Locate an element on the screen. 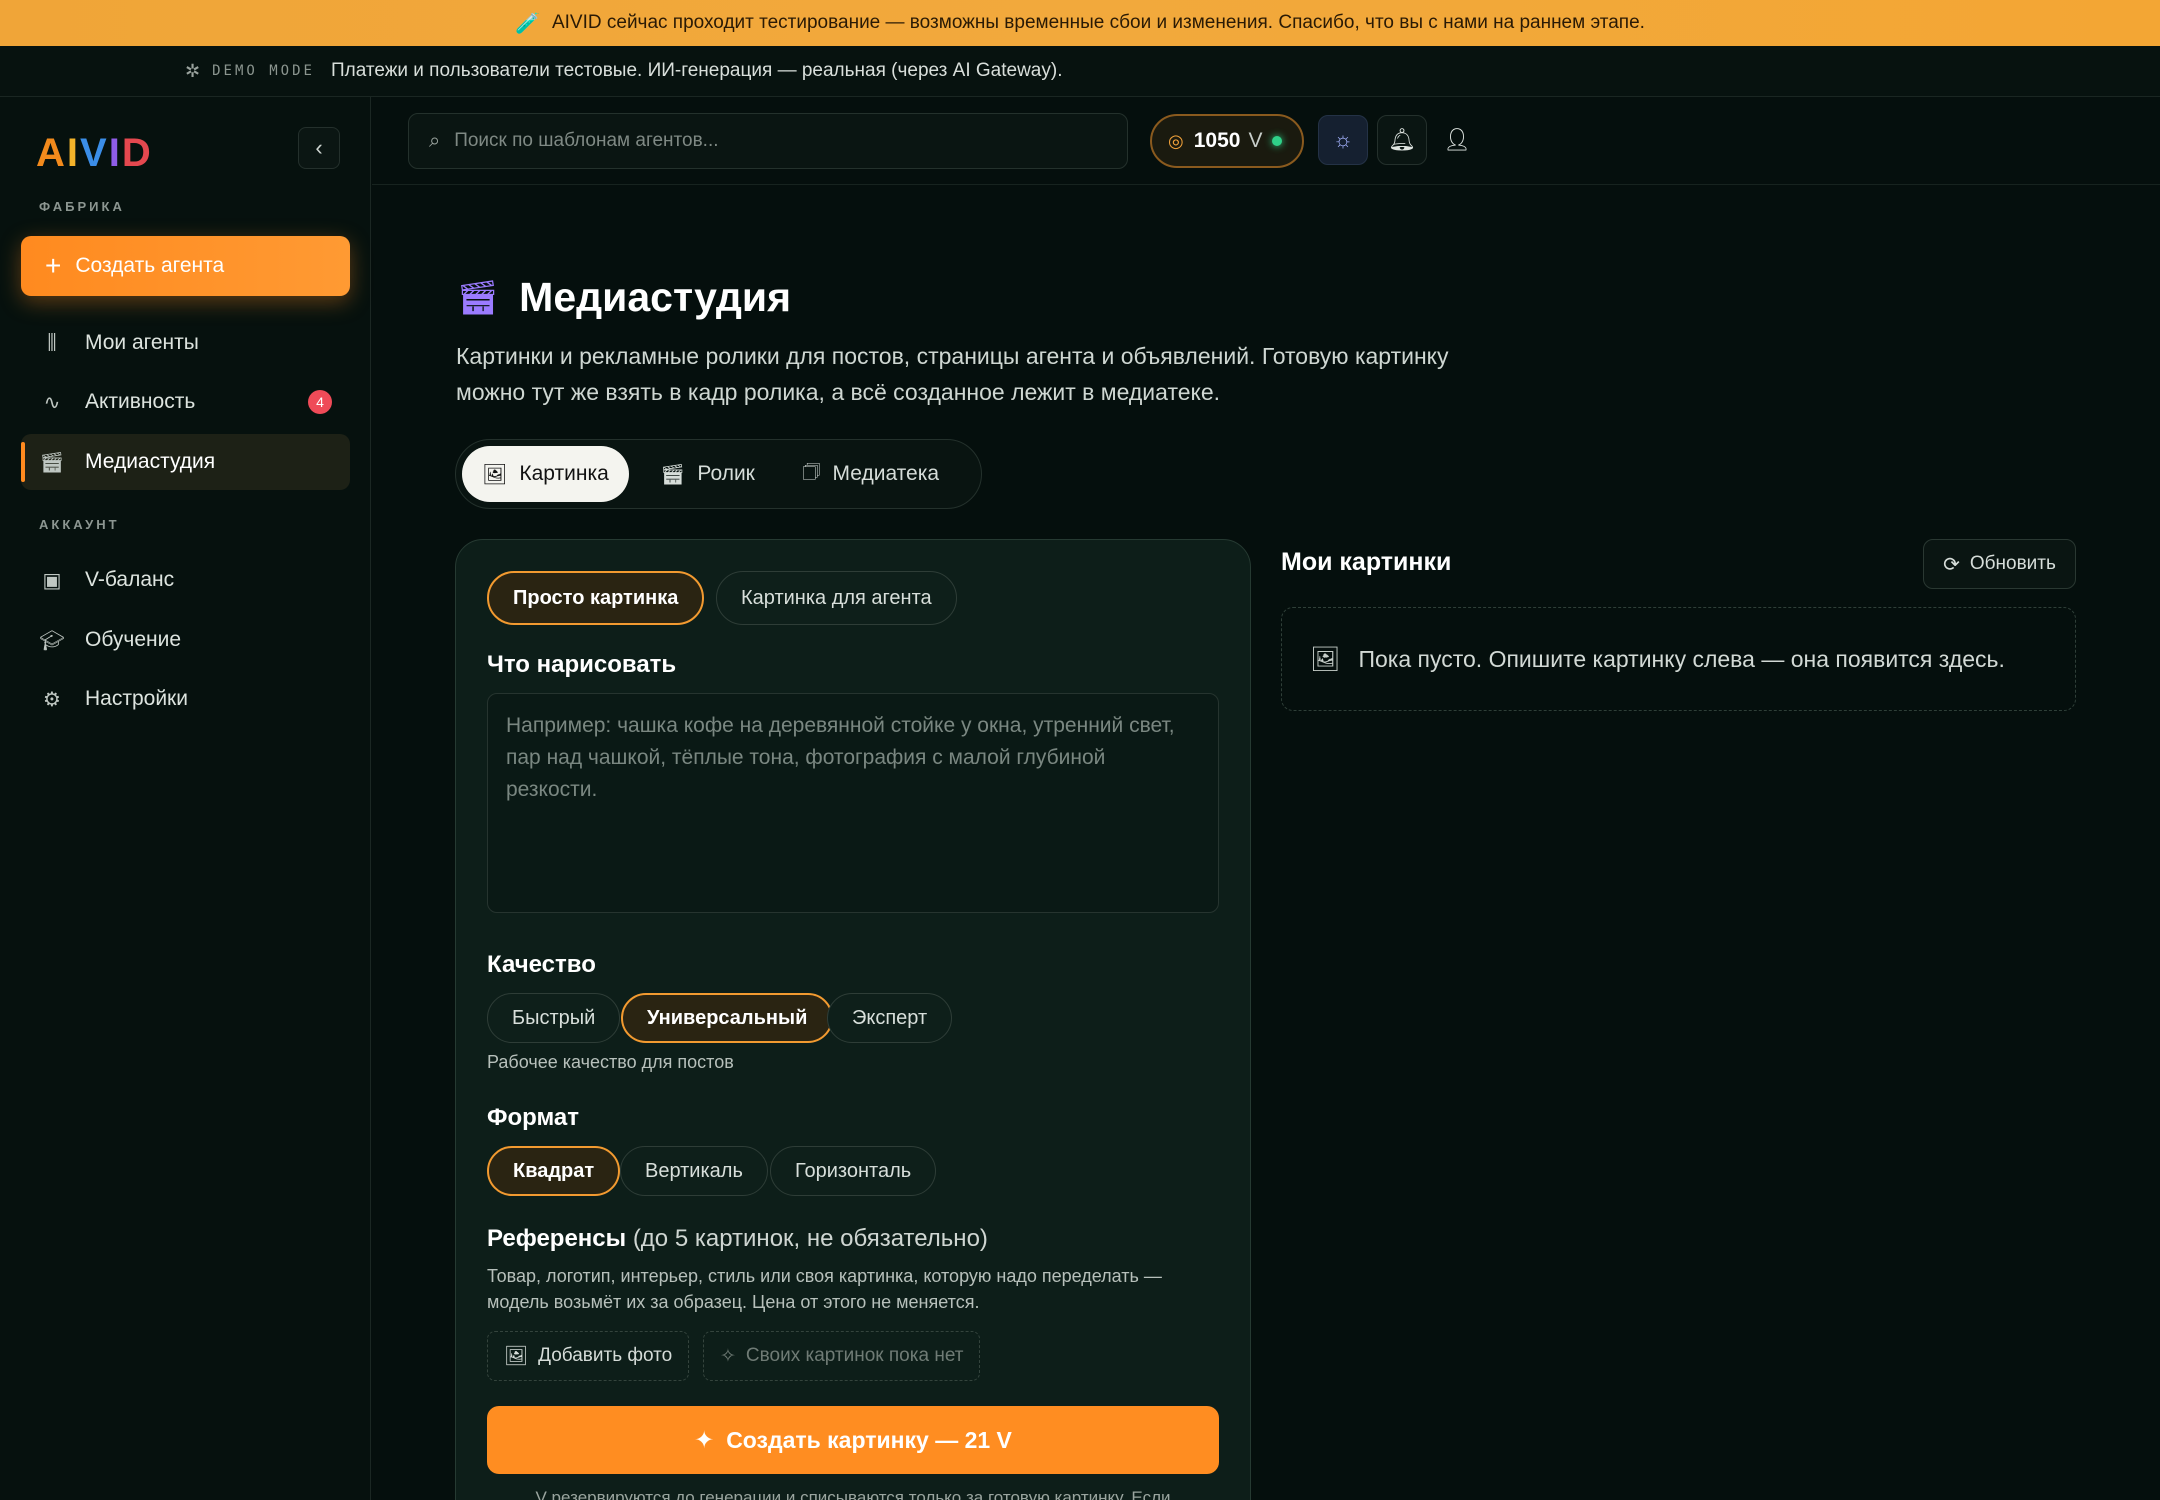 Image resolution: width=2160 pixels, height=1500 pixels. format-label: Формат is located at coordinates (533, 1117).